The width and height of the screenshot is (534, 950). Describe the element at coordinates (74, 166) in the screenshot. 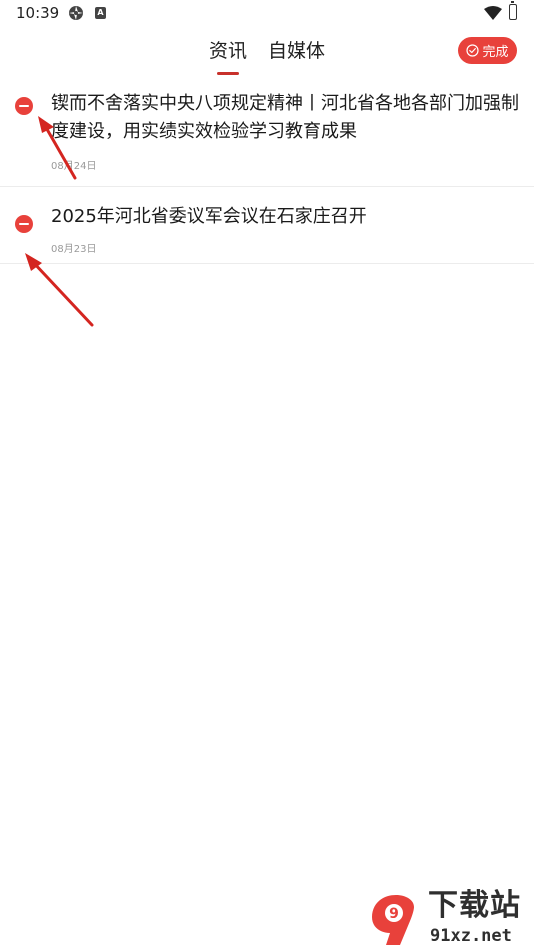

I see `news-date: 08月24日` at that location.